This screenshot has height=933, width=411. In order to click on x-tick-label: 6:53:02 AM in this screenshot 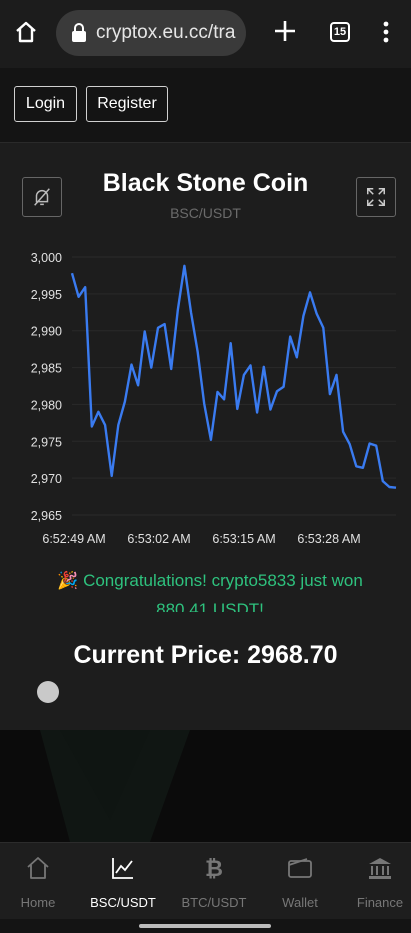, I will do `click(158, 539)`.